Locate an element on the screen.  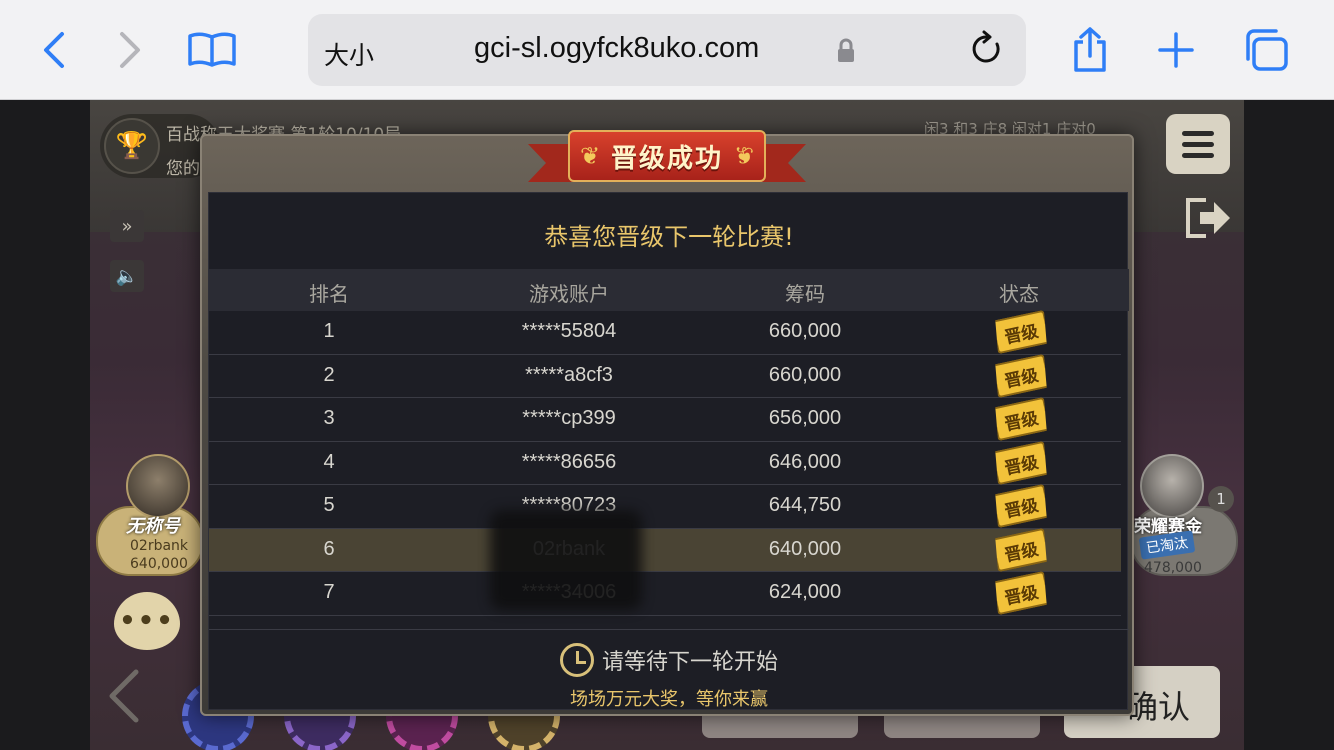
clock-icon is located at coordinates (576, 660).